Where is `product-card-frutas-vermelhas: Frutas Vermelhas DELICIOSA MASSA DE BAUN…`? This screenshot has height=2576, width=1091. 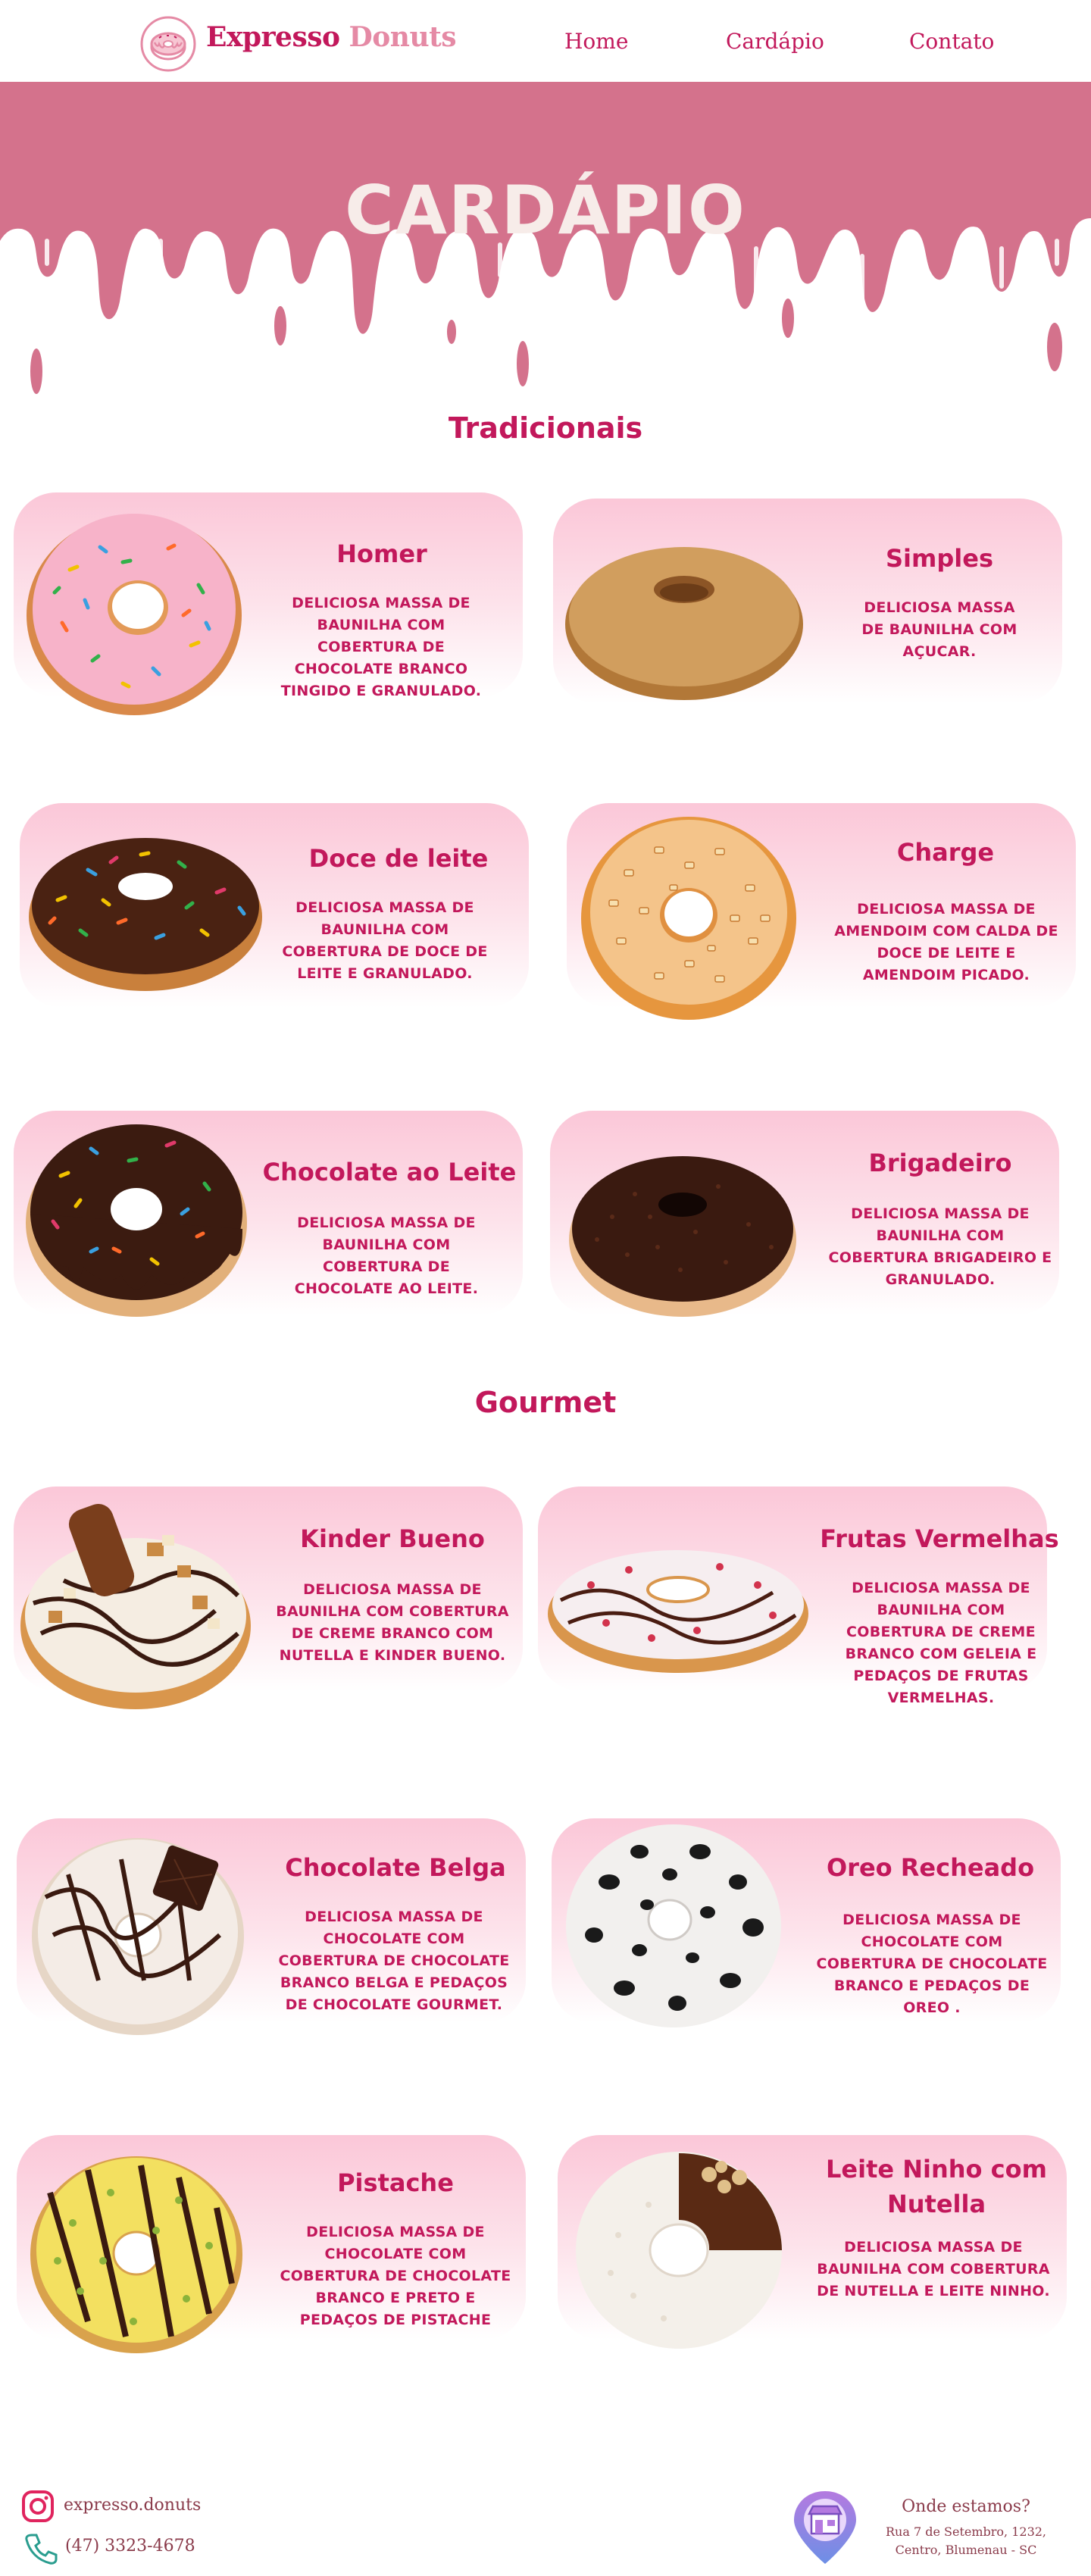 product-card-frutas-vermelhas: Frutas Vermelhas DELICIOSA MASSA DE BAUN… is located at coordinates (798, 1596).